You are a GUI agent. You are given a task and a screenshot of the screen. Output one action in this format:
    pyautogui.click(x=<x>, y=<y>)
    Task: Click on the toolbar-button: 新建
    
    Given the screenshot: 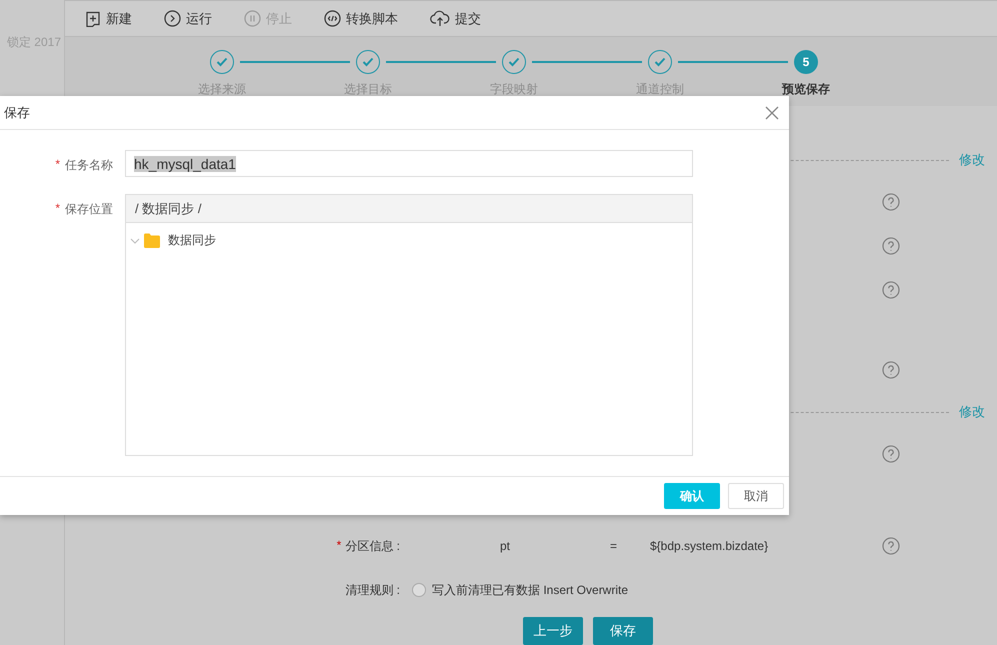 What is the action you would take?
    pyautogui.click(x=108, y=19)
    